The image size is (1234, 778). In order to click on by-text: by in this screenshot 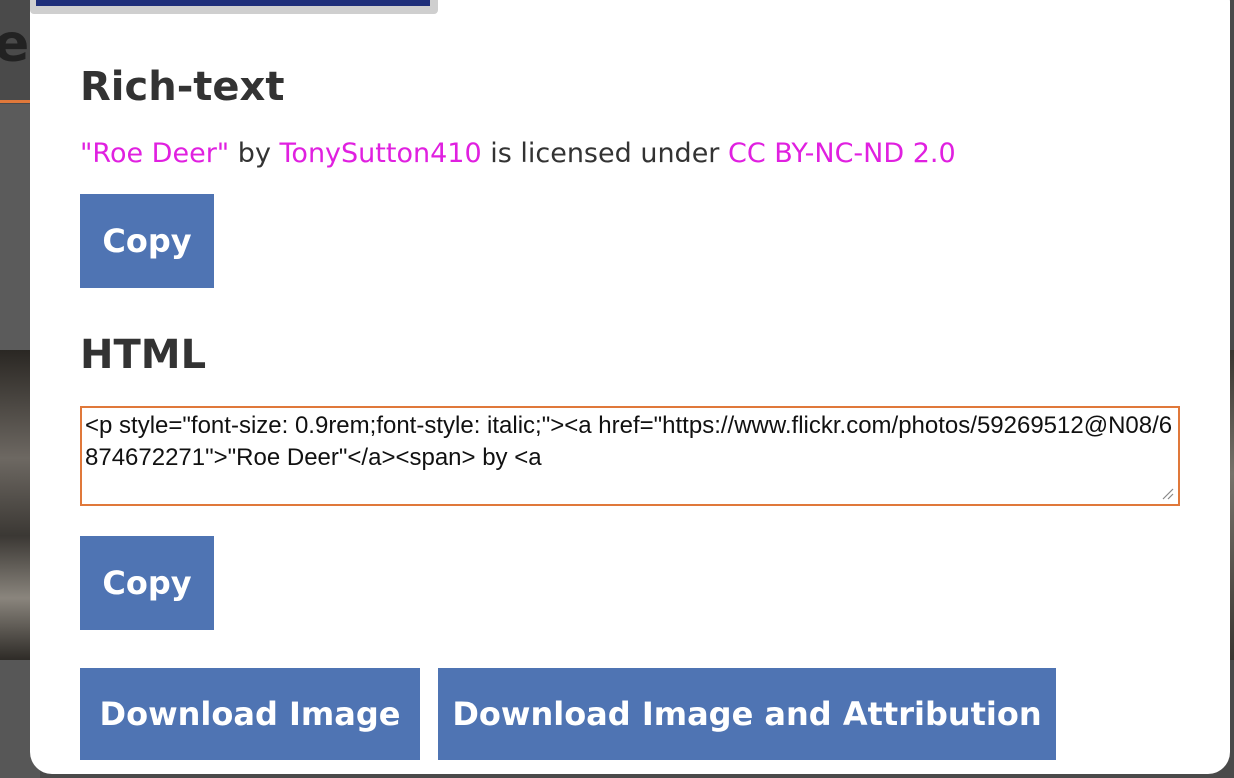, I will do `click(254, 153)`.